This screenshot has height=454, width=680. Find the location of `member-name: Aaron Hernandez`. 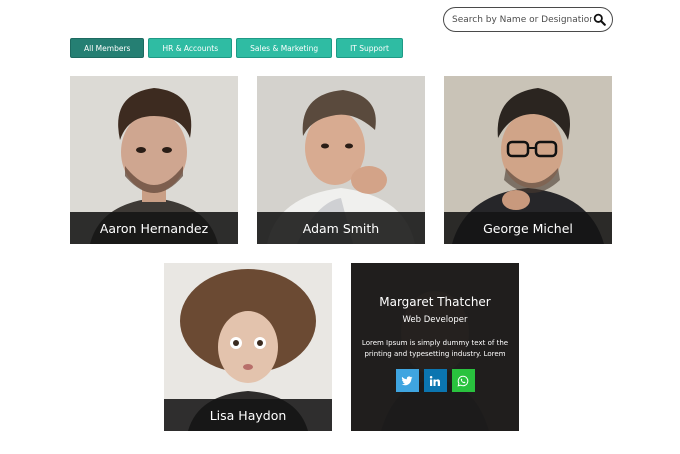

member-name: Aaron Hernandez is located at coordinates (154, 228).